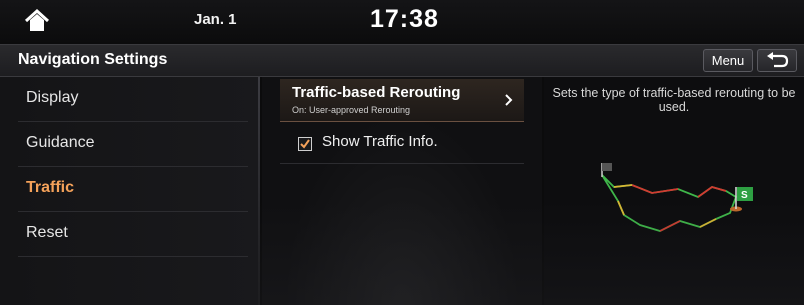 This screenshot has height=305, width=804. Describe the element at coordinates (52, 97) in the screenshot. I see `menu-item-label: Display` at that location.